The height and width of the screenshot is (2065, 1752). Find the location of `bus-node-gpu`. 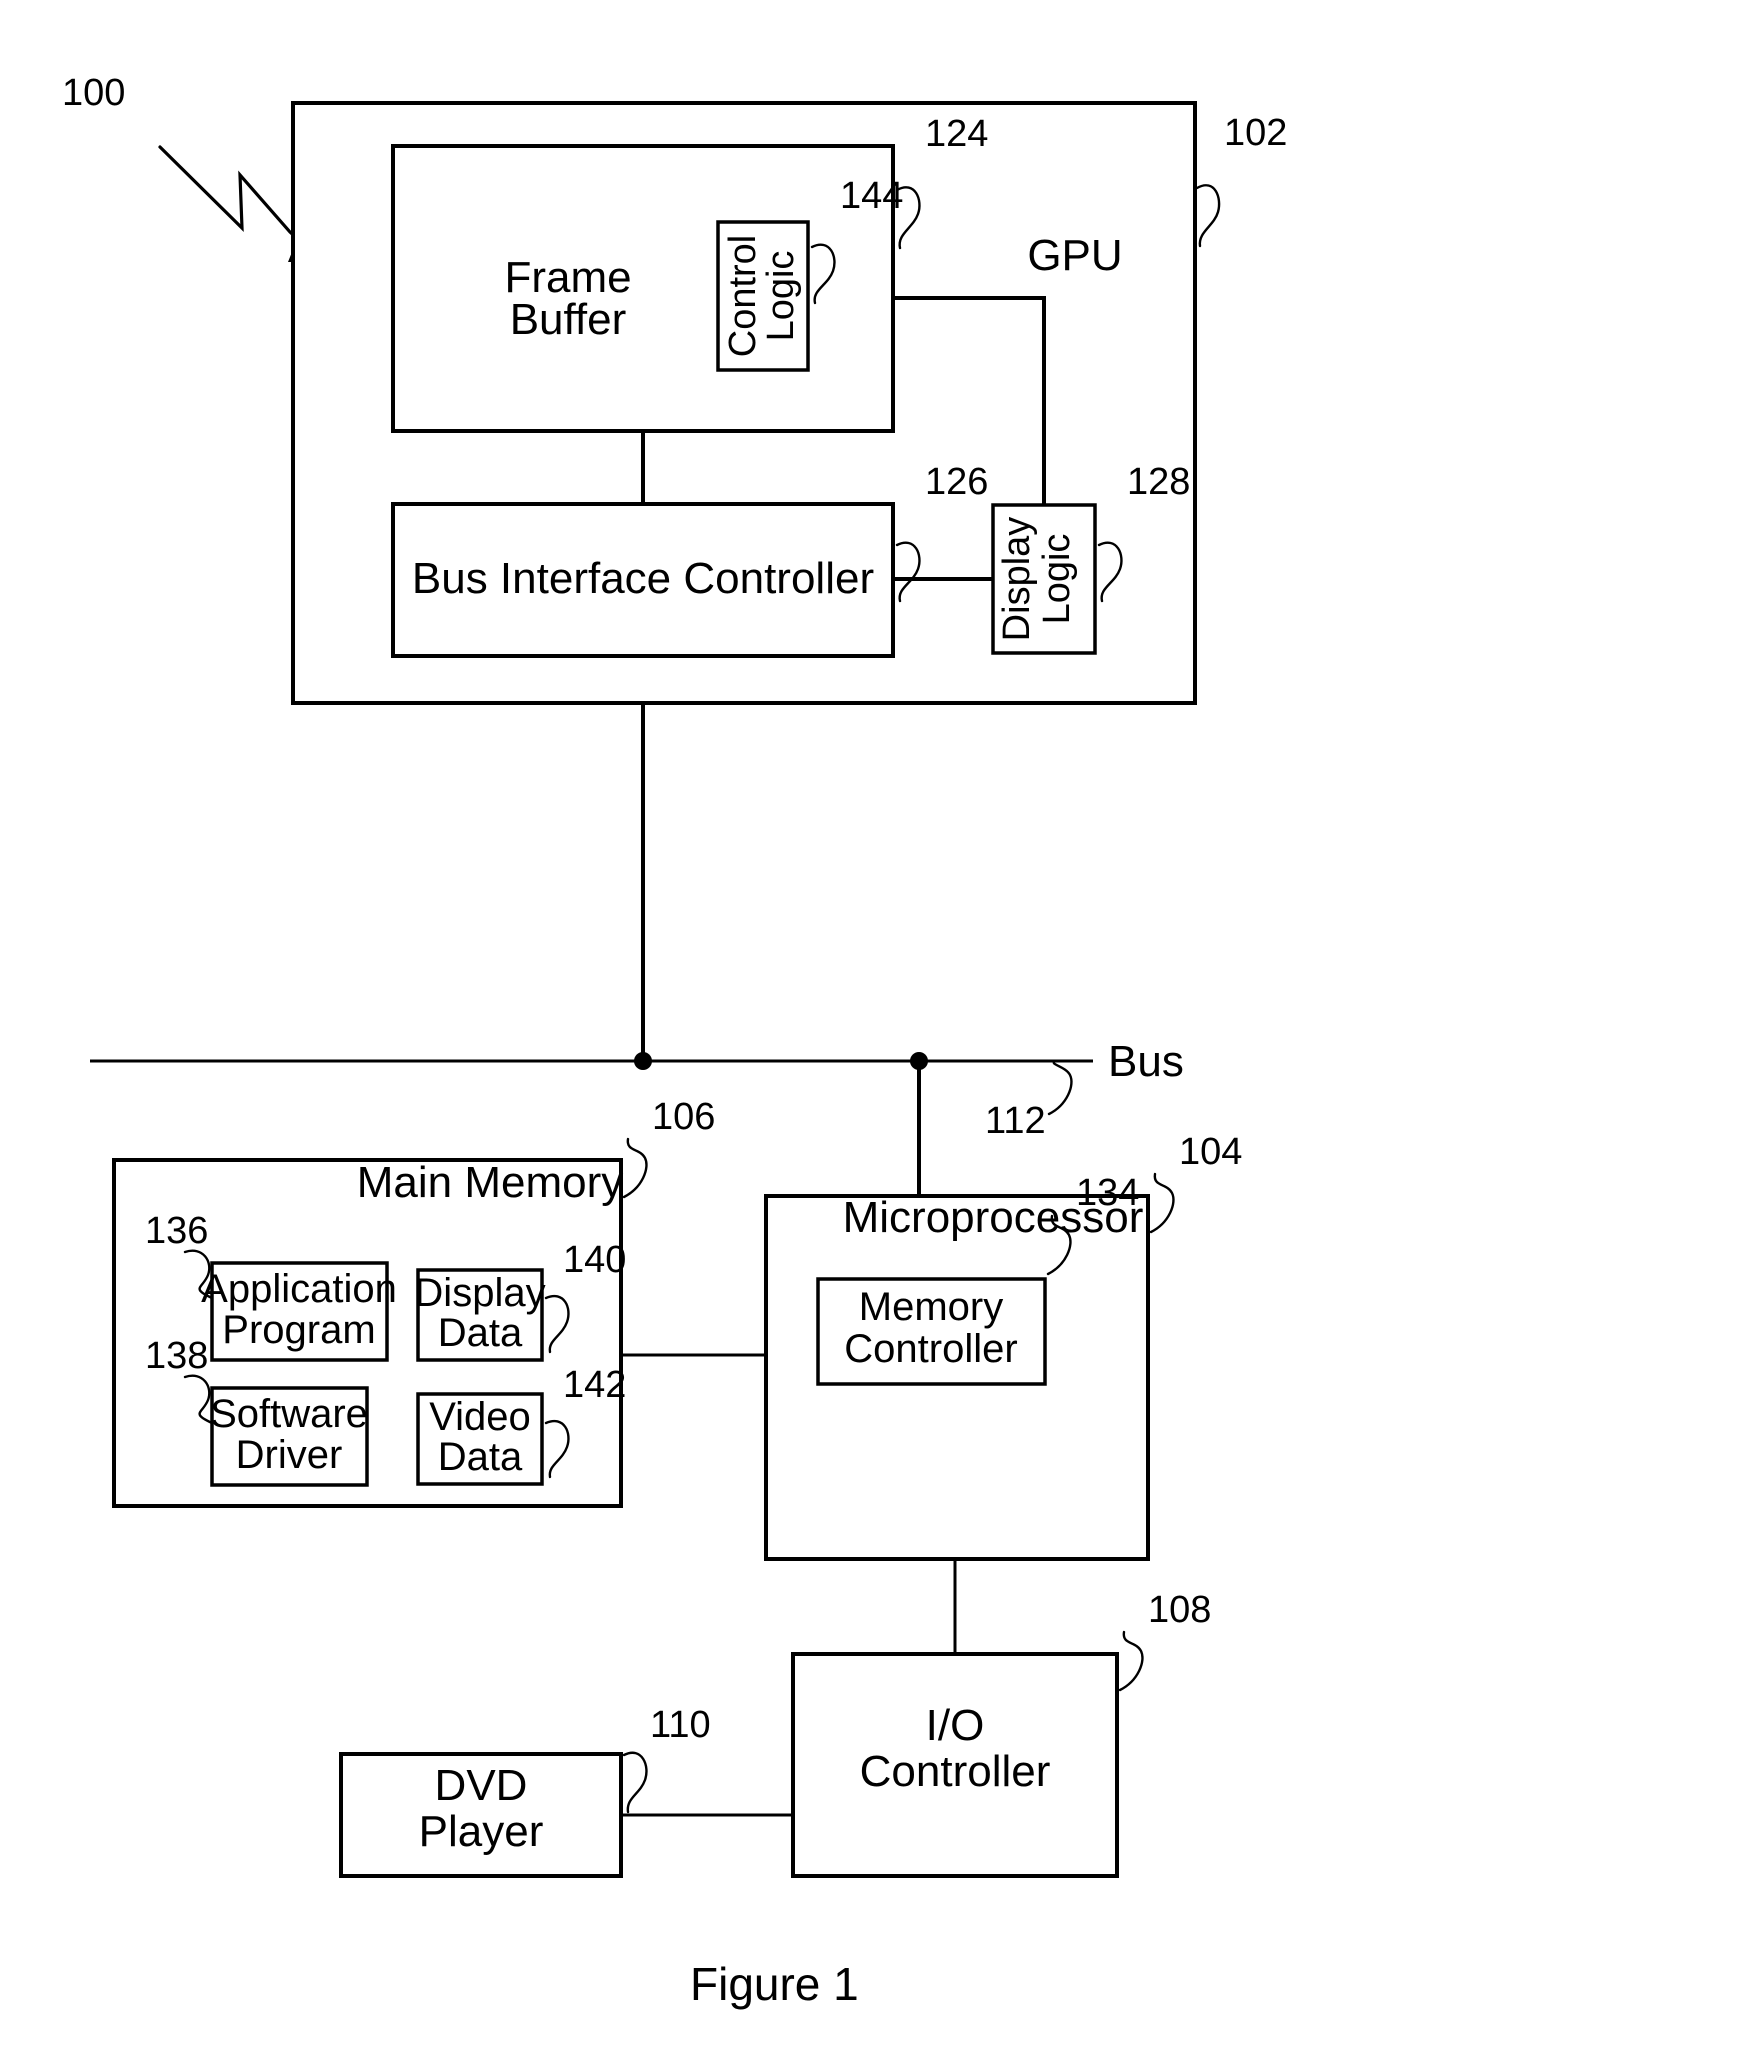

bus-node-gpu is located at coordinates (643, 1061).